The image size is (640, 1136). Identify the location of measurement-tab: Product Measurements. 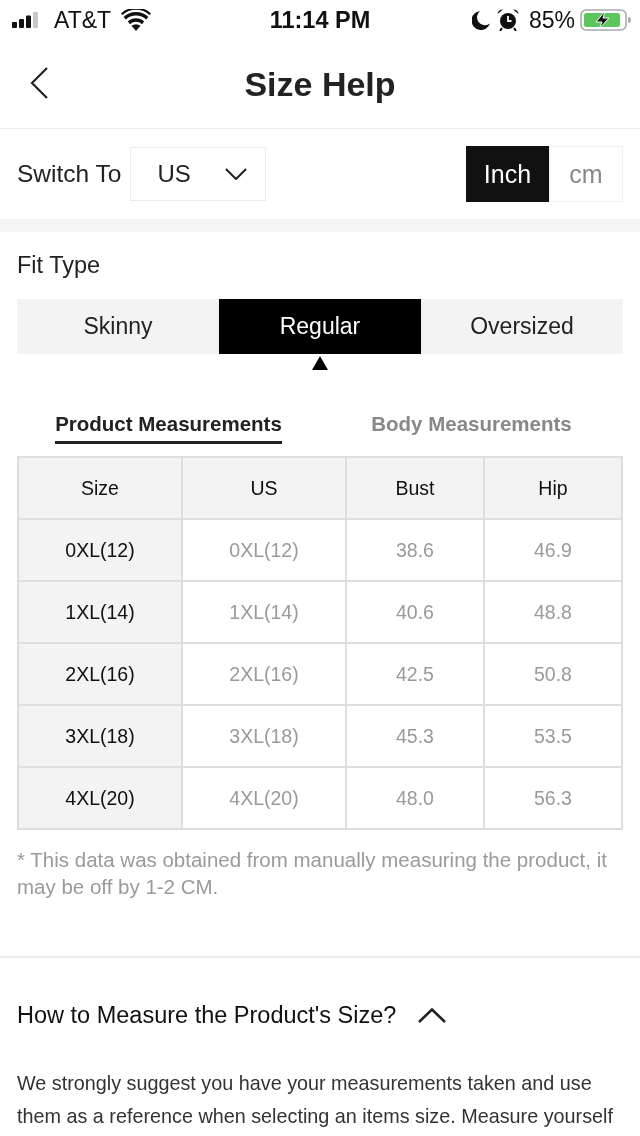
(168, 428).